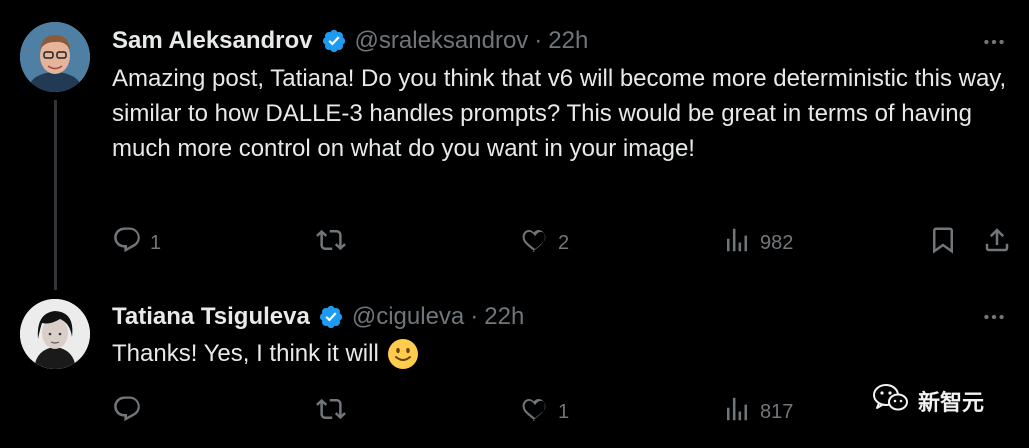 The width and height of the screenshot is (1029, 448). What do you see at coordinates (564, 411) in the screenshot?
I see `like-count: 1` at bounding box center [564, 411].